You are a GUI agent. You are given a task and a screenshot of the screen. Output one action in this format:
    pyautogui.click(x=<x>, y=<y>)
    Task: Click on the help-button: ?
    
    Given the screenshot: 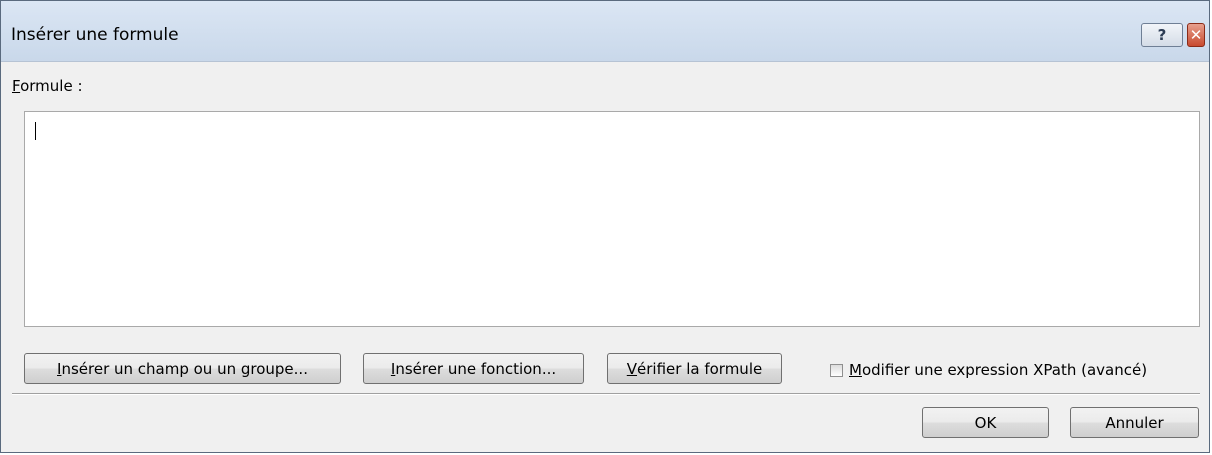 What is the action you would take?
    pyautogui.click(x=1162, y=35)
    